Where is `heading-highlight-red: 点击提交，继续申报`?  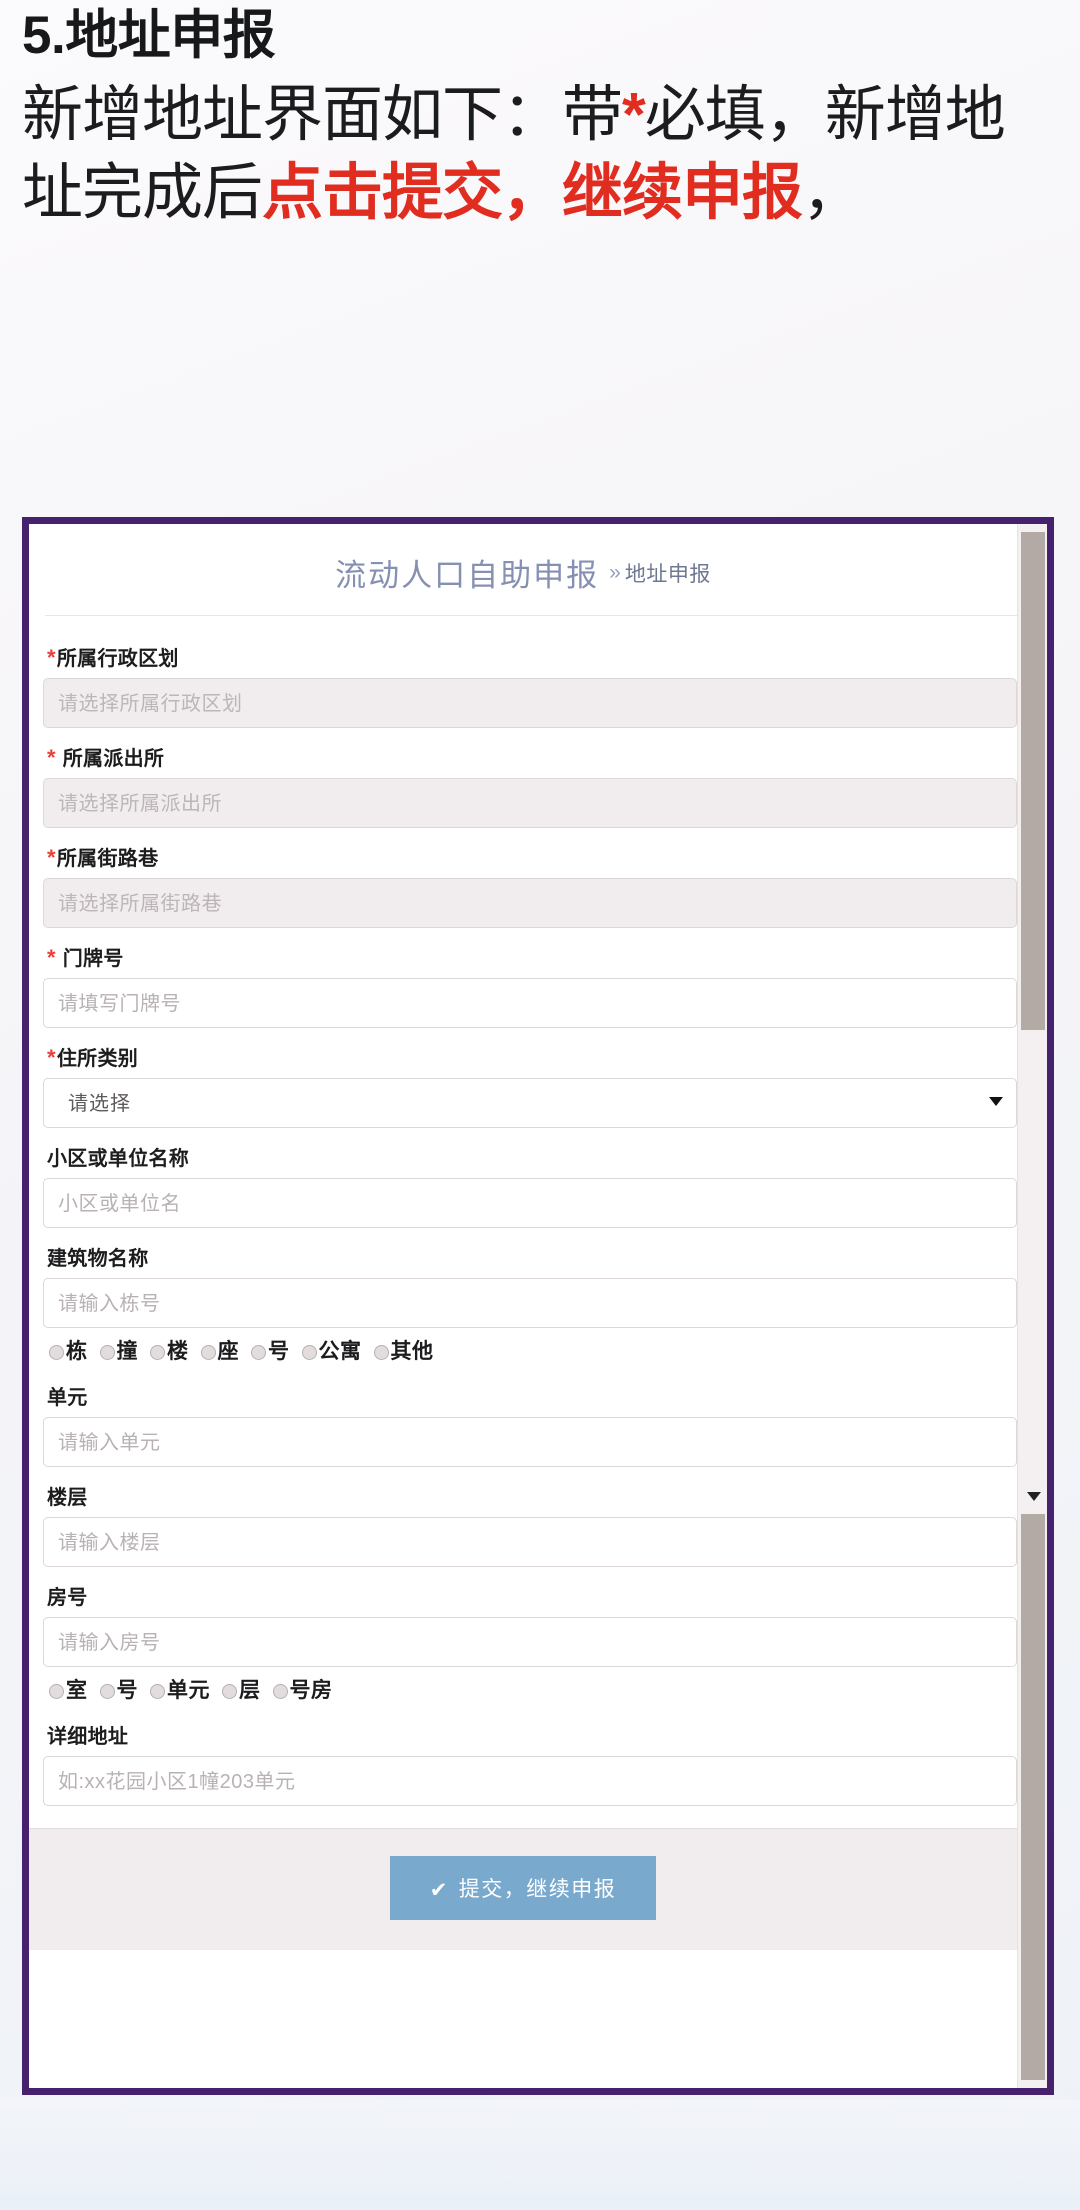
heading-highlight-red: 点击提交，继续申报 is located at coordinates (532, 192).